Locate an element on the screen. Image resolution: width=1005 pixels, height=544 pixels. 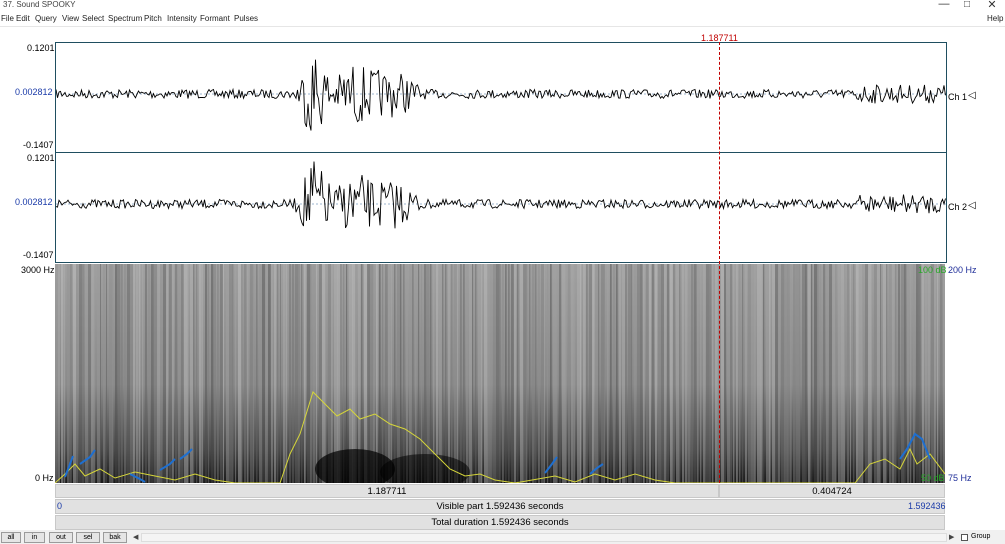
menu-help: Help is located at coordinates (995, 18).